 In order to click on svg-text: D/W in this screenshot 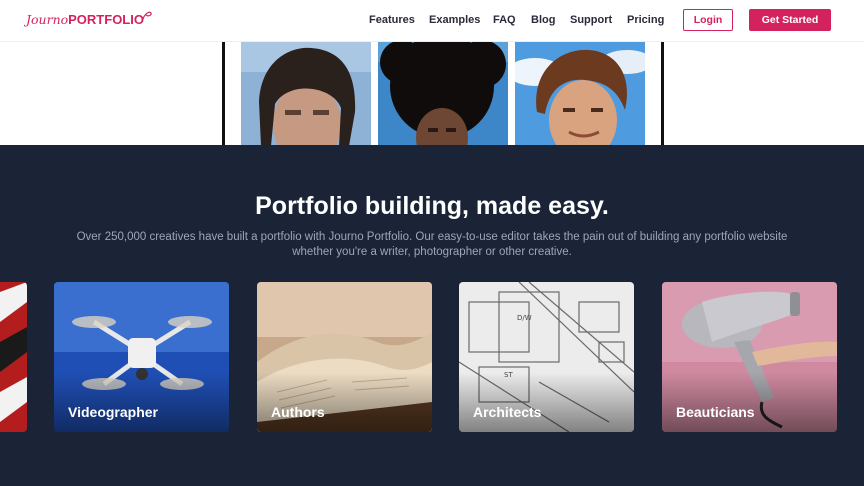, I will do `click(524, 318)`.